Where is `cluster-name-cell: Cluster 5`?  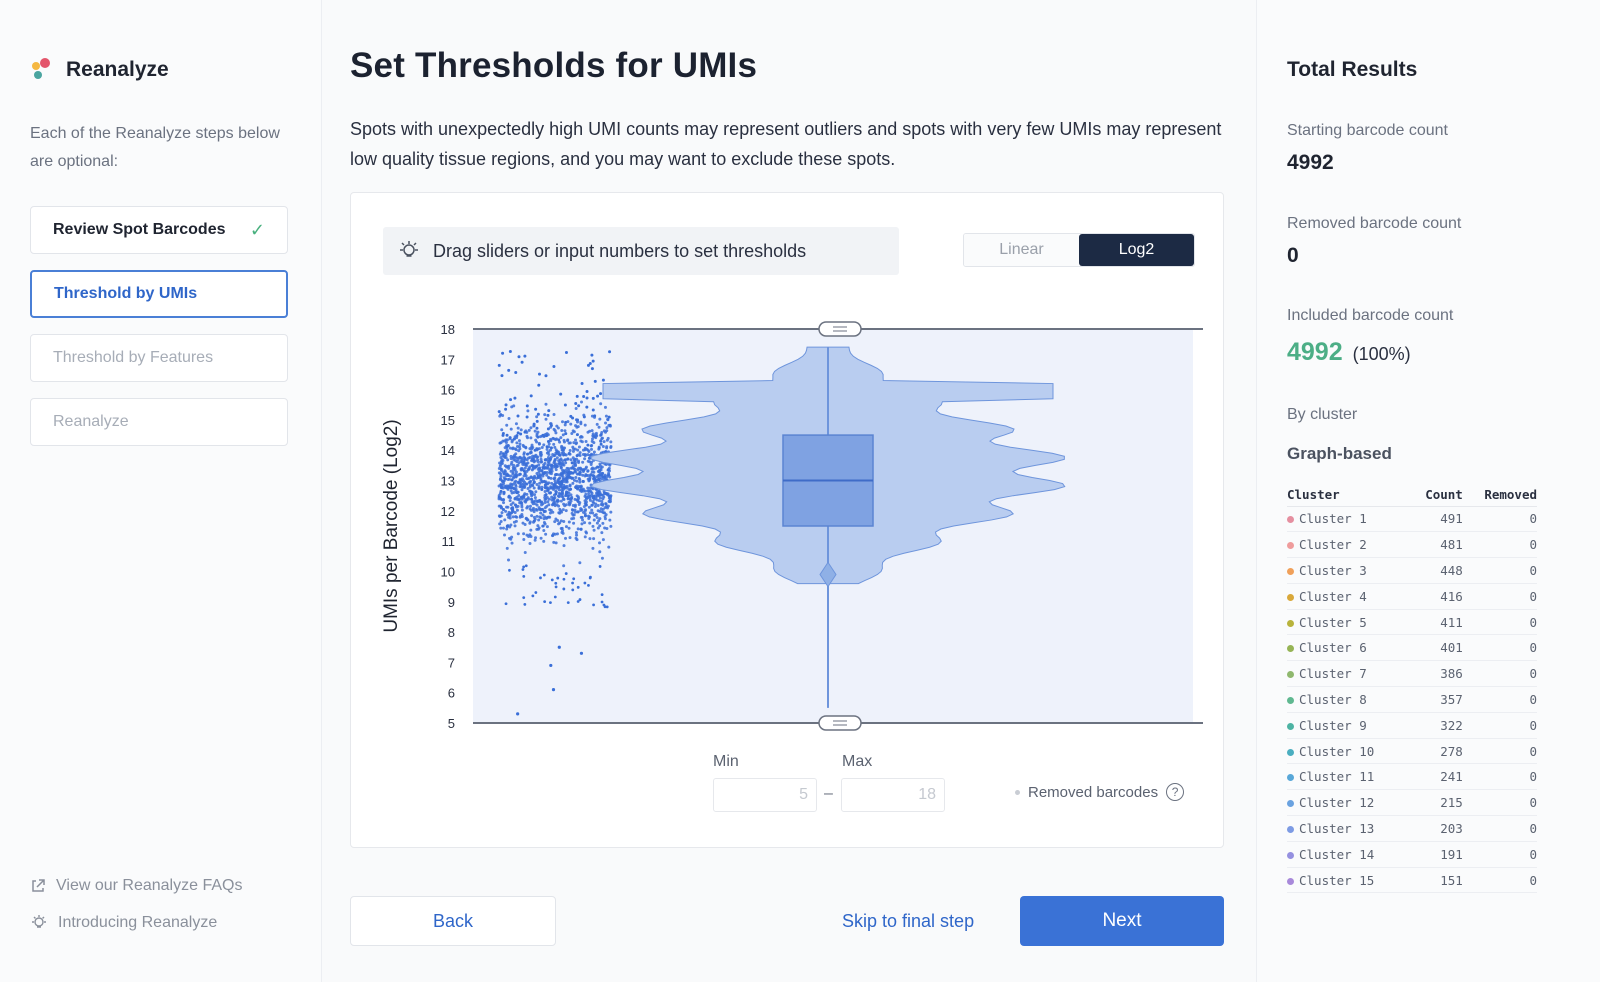
cluster-name-cell: Cluster 5 is located at coordinates (1348, 622).